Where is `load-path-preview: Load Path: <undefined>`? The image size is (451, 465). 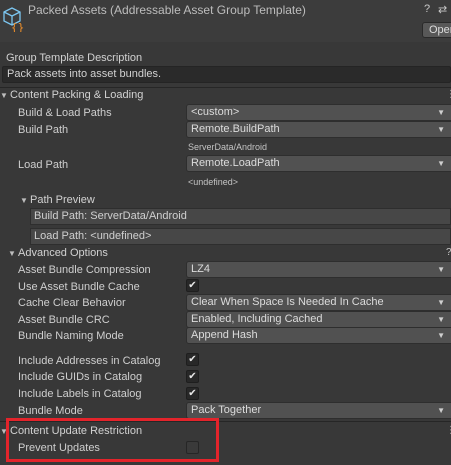 load-path-preview: Load Path: <undefined> is located at coordinates (240, 236).